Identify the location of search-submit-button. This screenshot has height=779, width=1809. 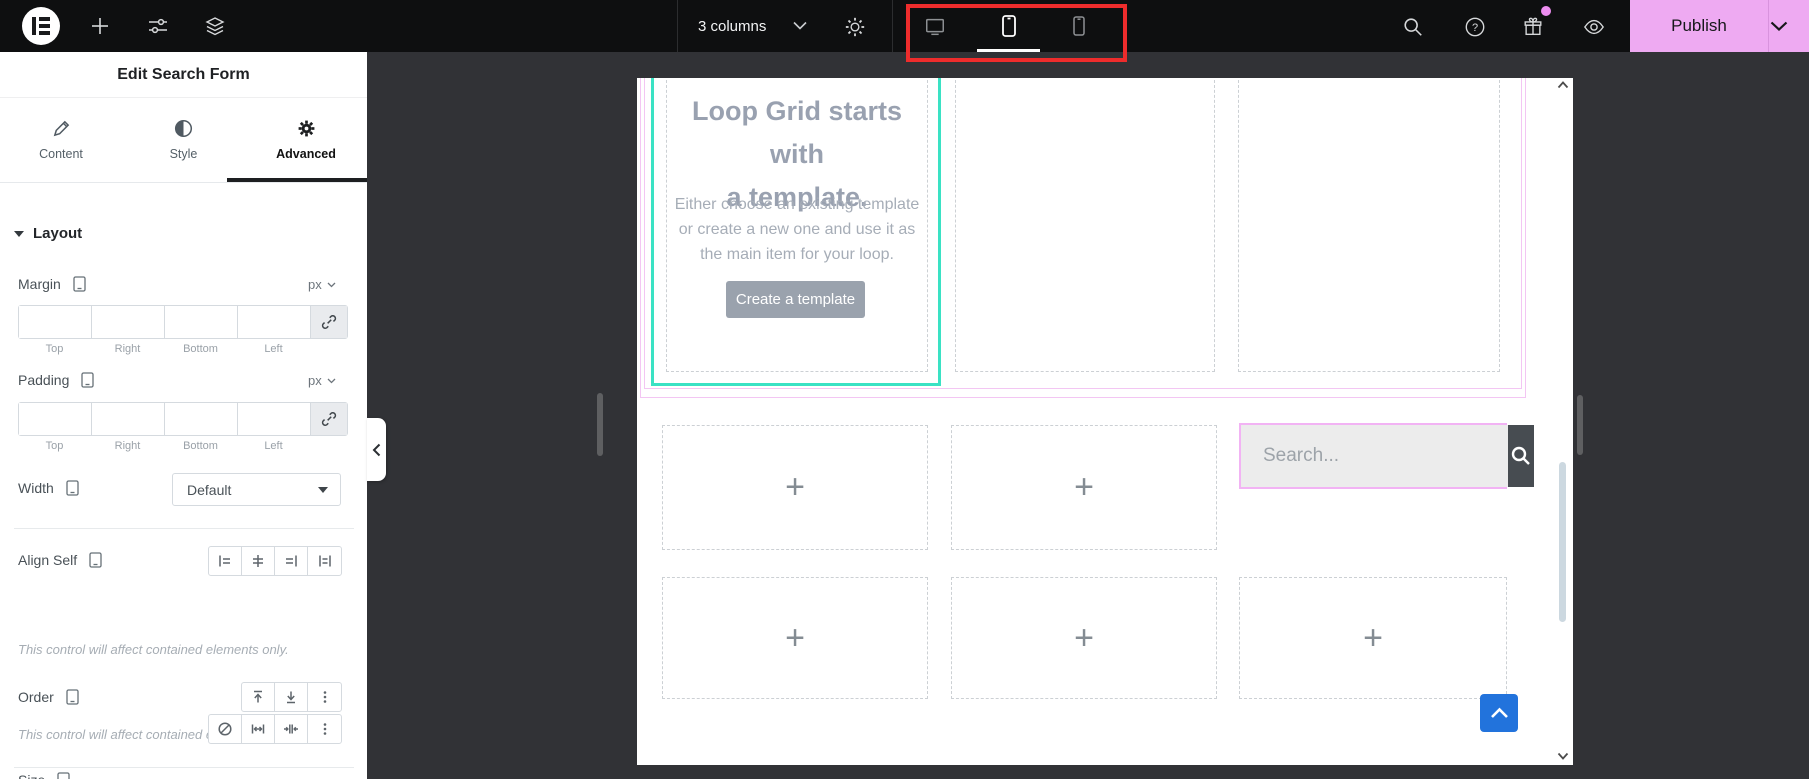
(1521, 456).